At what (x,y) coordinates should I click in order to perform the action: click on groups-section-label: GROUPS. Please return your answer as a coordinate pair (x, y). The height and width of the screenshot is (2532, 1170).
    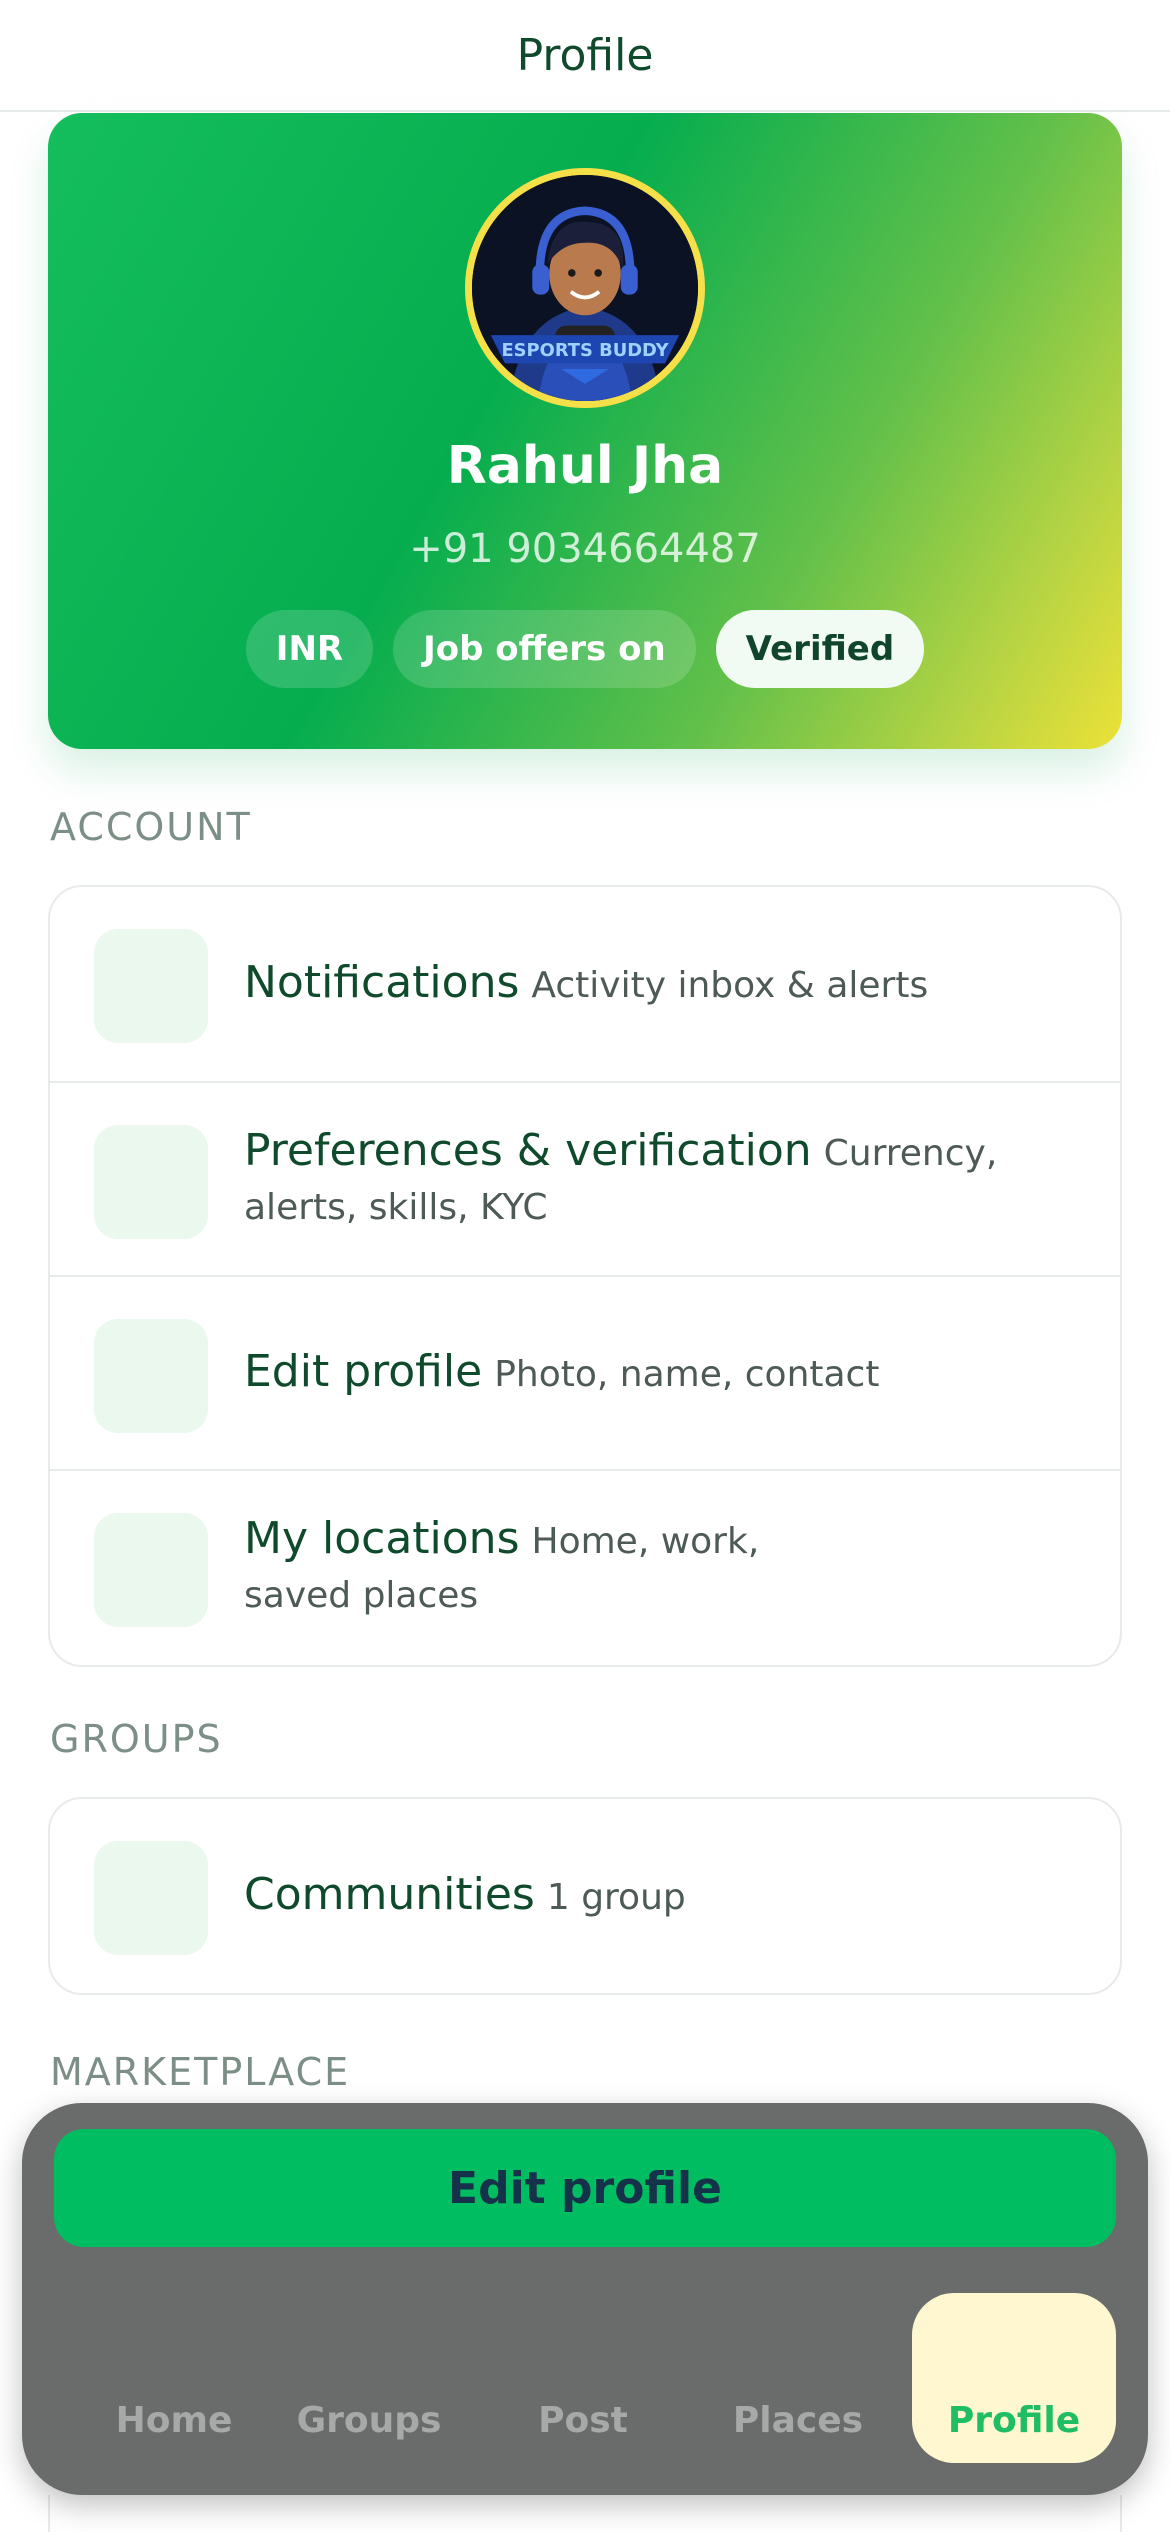
    Looking at the image, I should click on (136, 1739).